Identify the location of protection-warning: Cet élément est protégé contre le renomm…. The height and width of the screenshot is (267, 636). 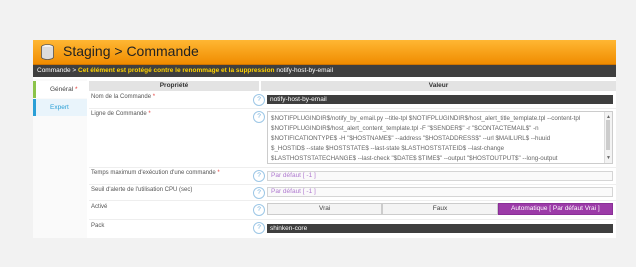
(176, 70).